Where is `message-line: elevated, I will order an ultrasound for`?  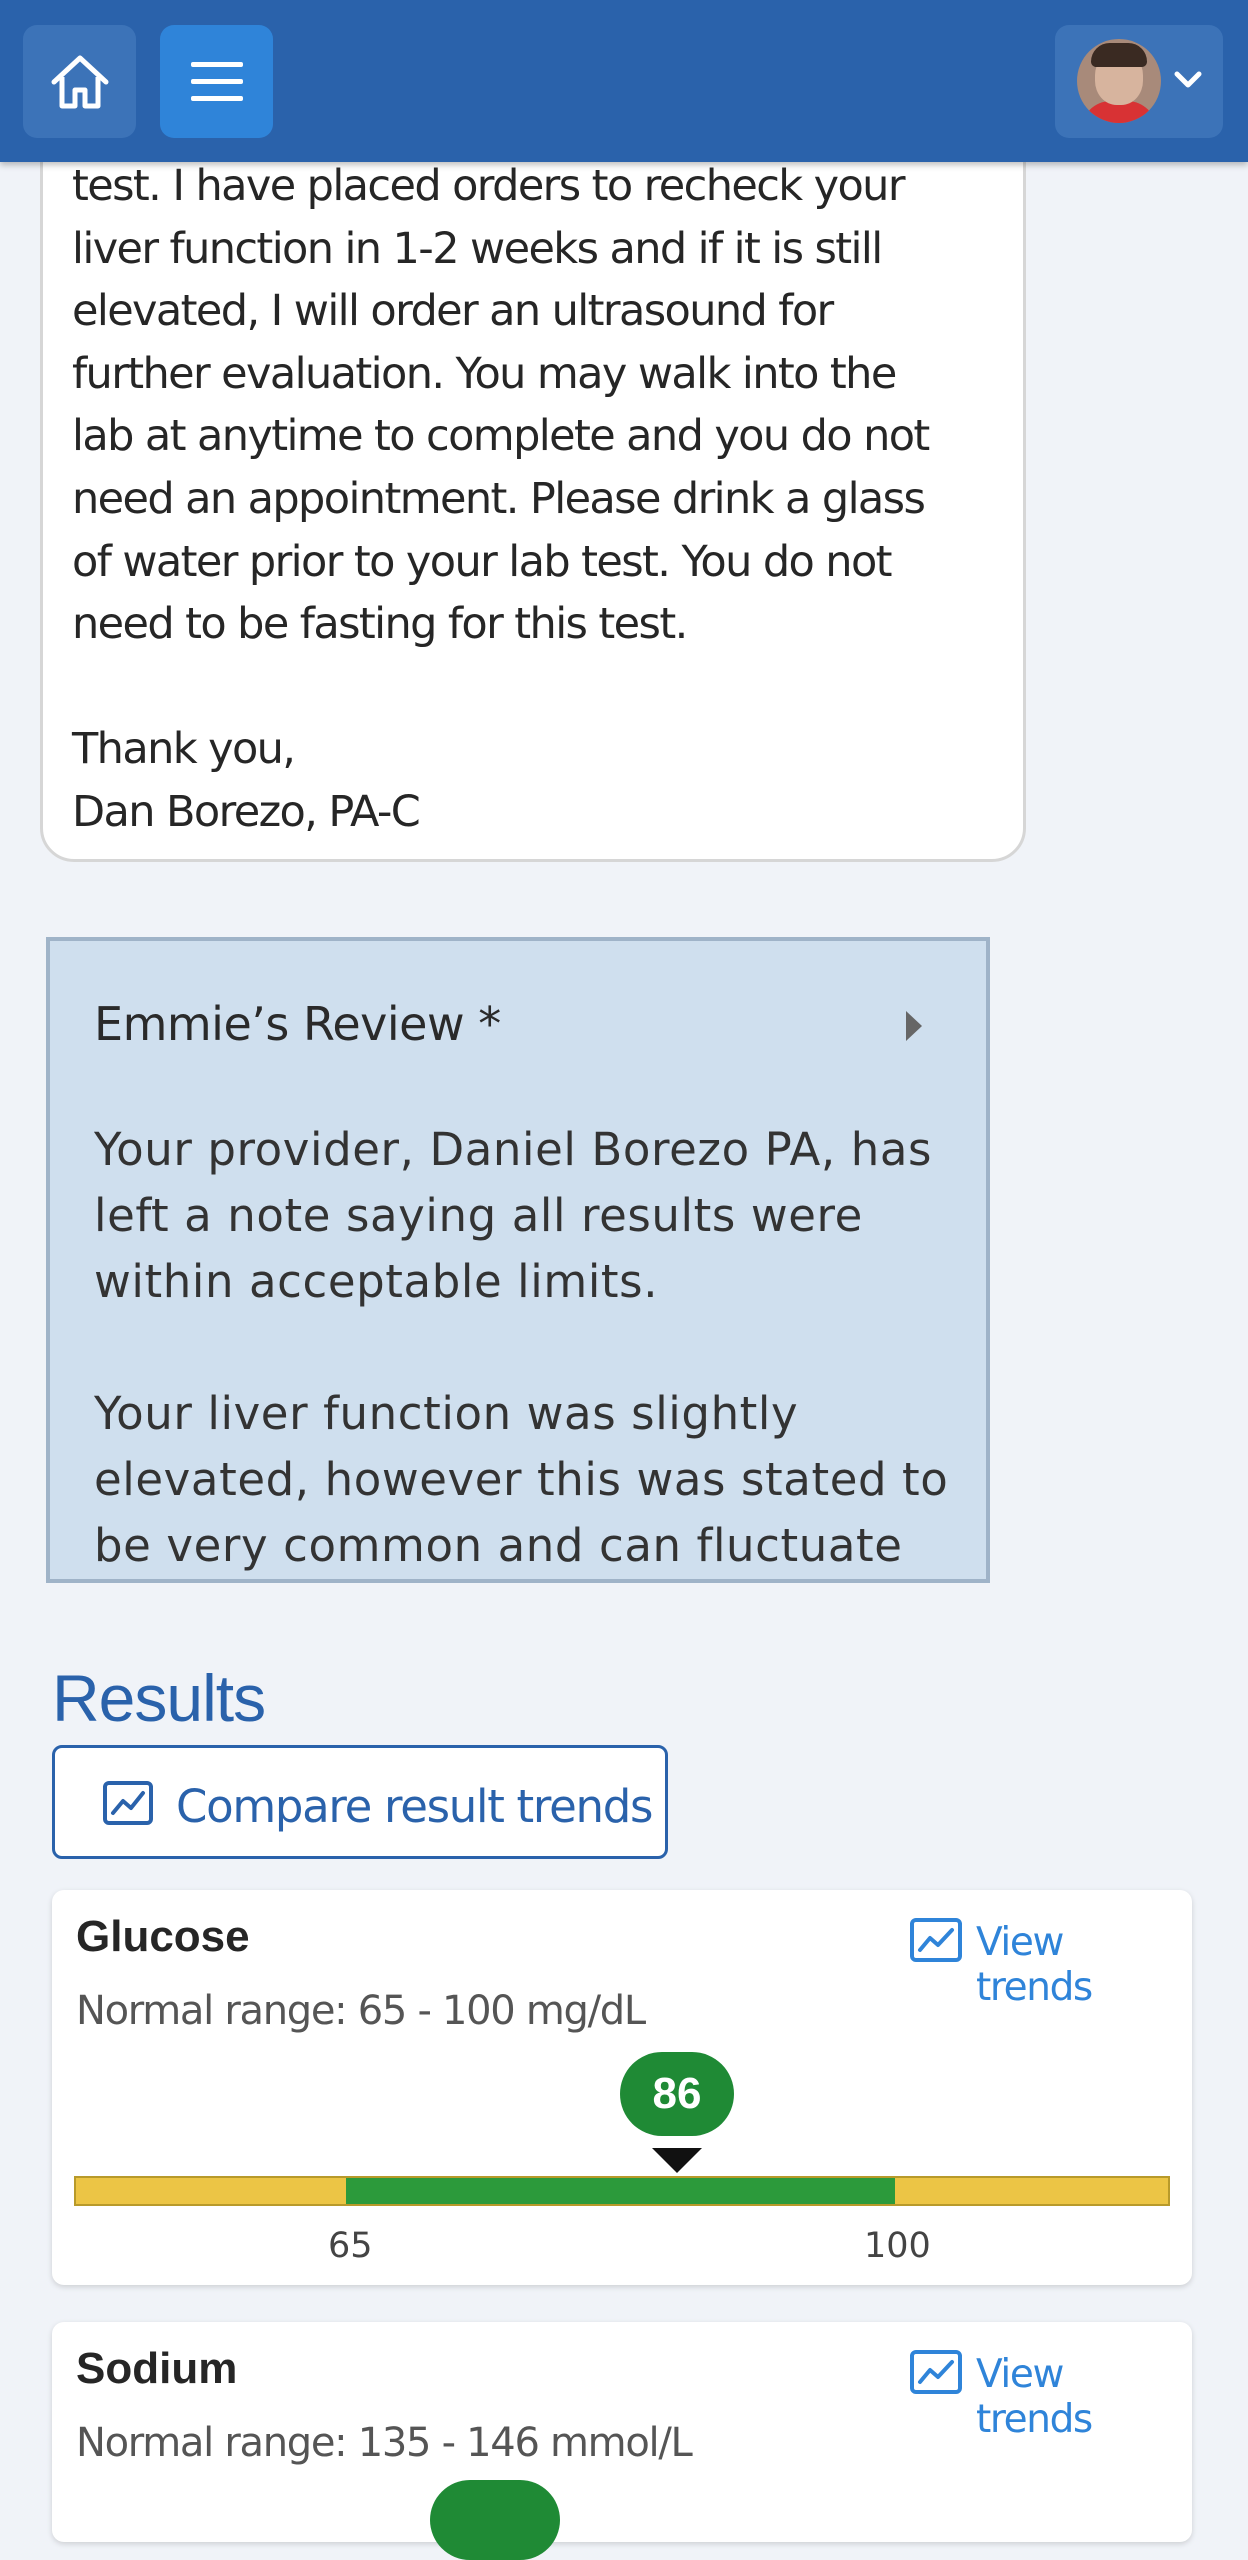 message-line: elevated, I will order an ultrasound for is located at coordinates (453, 311).